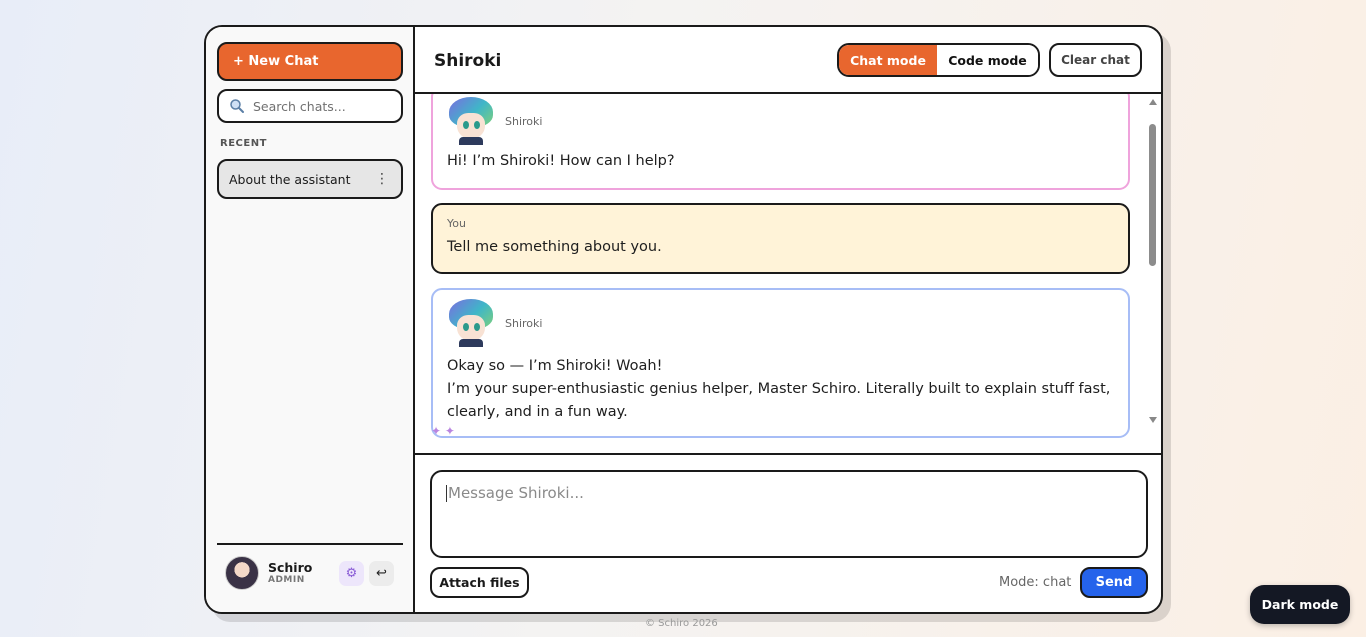  What do you see at coordinates (681, 623) in the screenshot?
I see `footer-copyright: © Schiro 2026` at bounding box center [681, 623].